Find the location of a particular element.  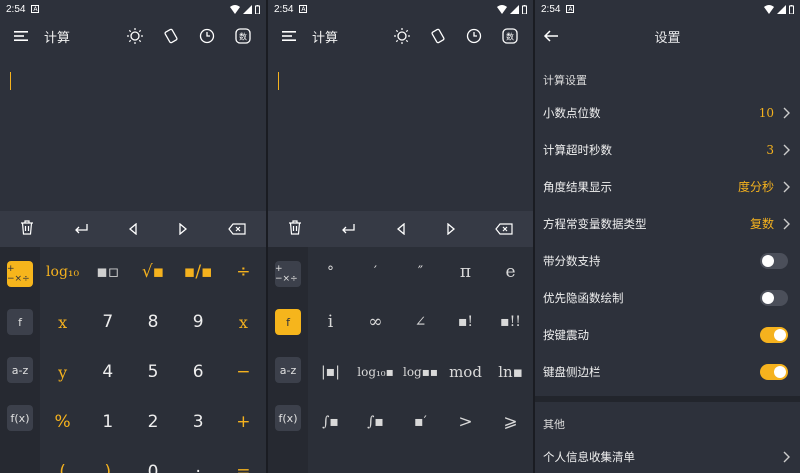

key-ln: ln▪ is located at coordinates (510, 372).